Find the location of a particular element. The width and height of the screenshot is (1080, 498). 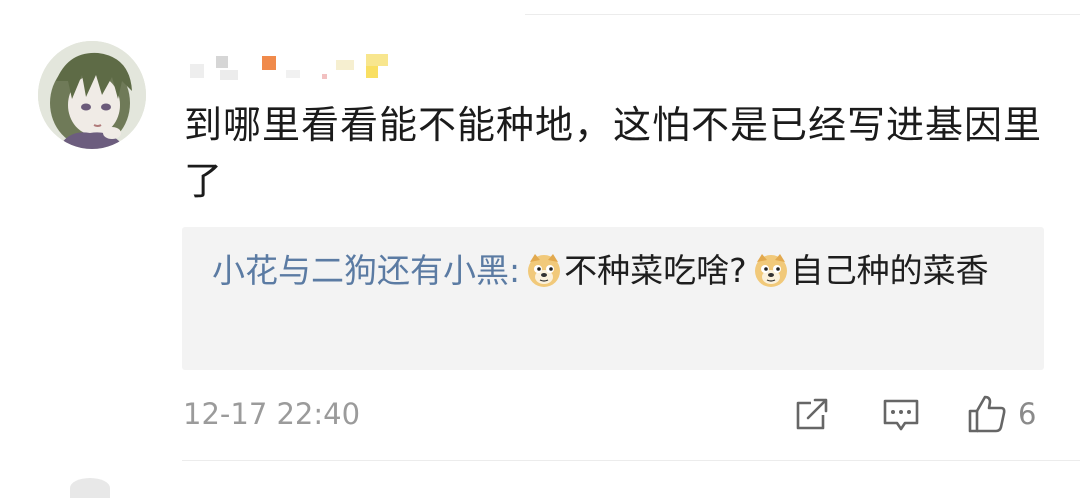

like-button: 6 is located at coordinates (1001, 414).